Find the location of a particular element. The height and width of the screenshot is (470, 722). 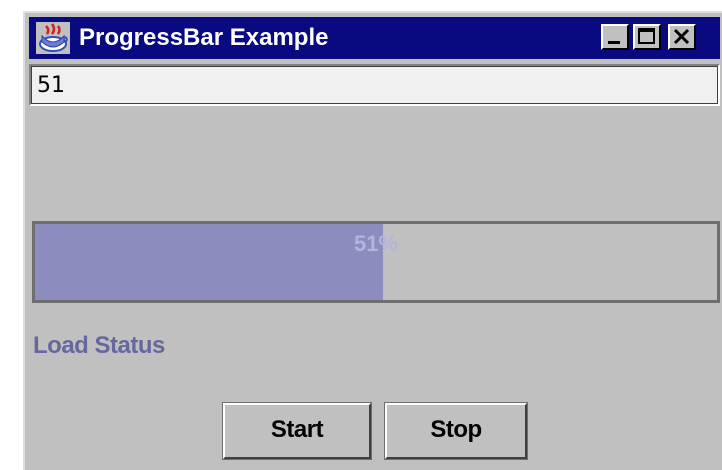

stop-button: Stop is located at coordinates (456, 431).